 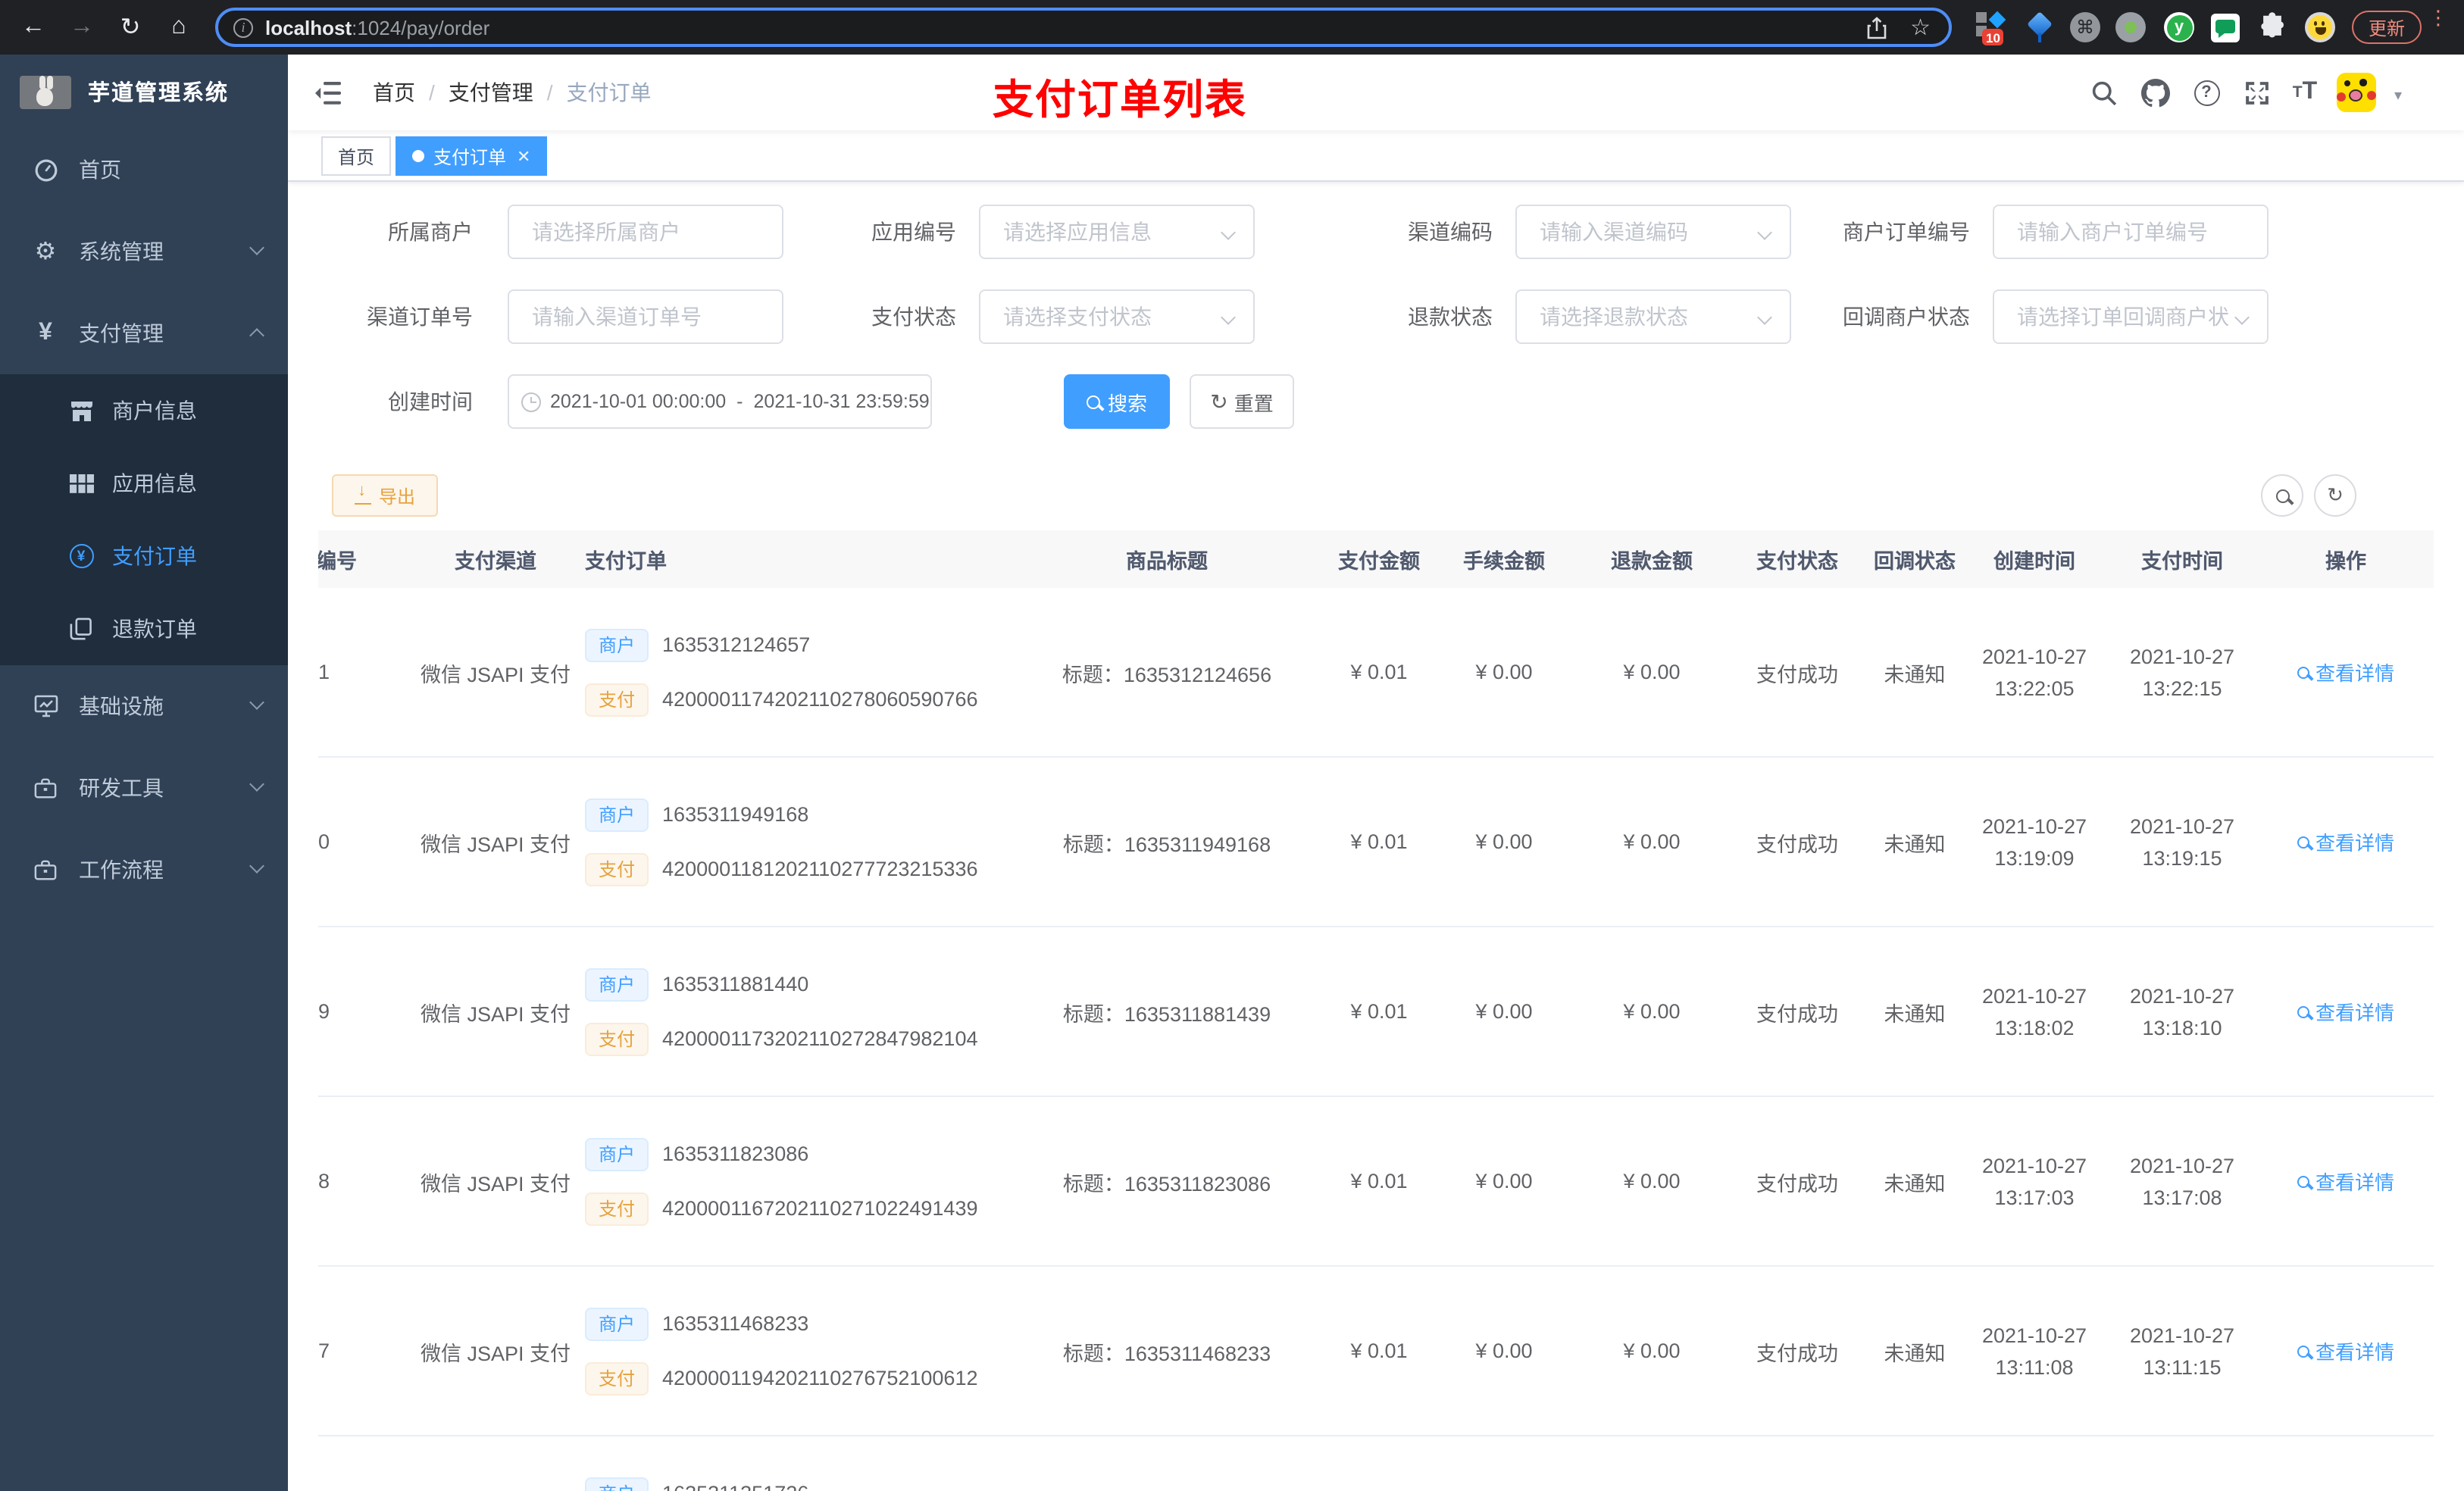 What do you see at coordinates (523, 156) in the screenshot?
I see `close-tab-icon: ✕` at bounding box center [523, 156].